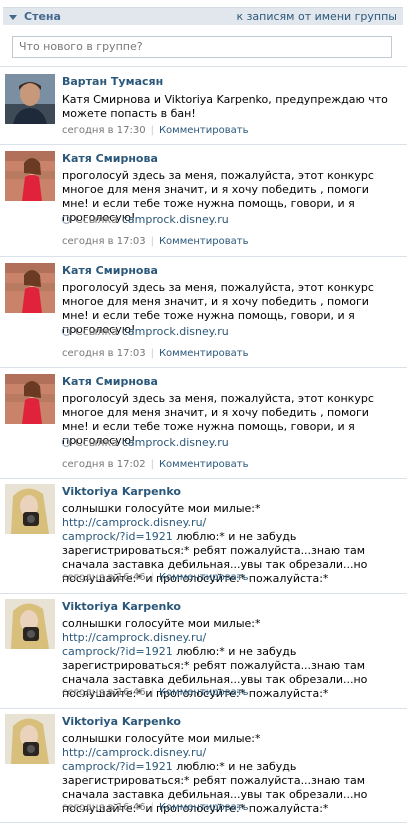 This screenshot has height=827, width=407. What do you see at coordinates (112, 81) in the screenshot?
I see `post-author: Вартан Тумасян` at bounding box center [112, 81].